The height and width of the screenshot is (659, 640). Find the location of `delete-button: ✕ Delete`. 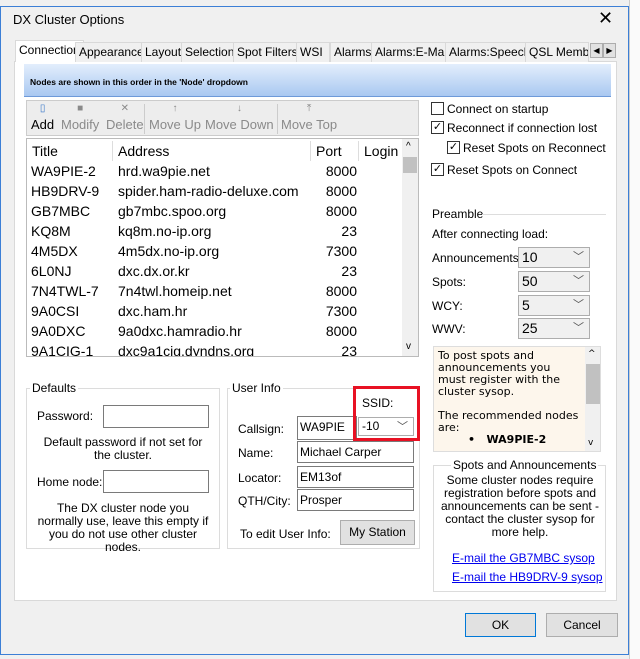

delete-button: ✕ Delete is located at coordinates (125, 117).